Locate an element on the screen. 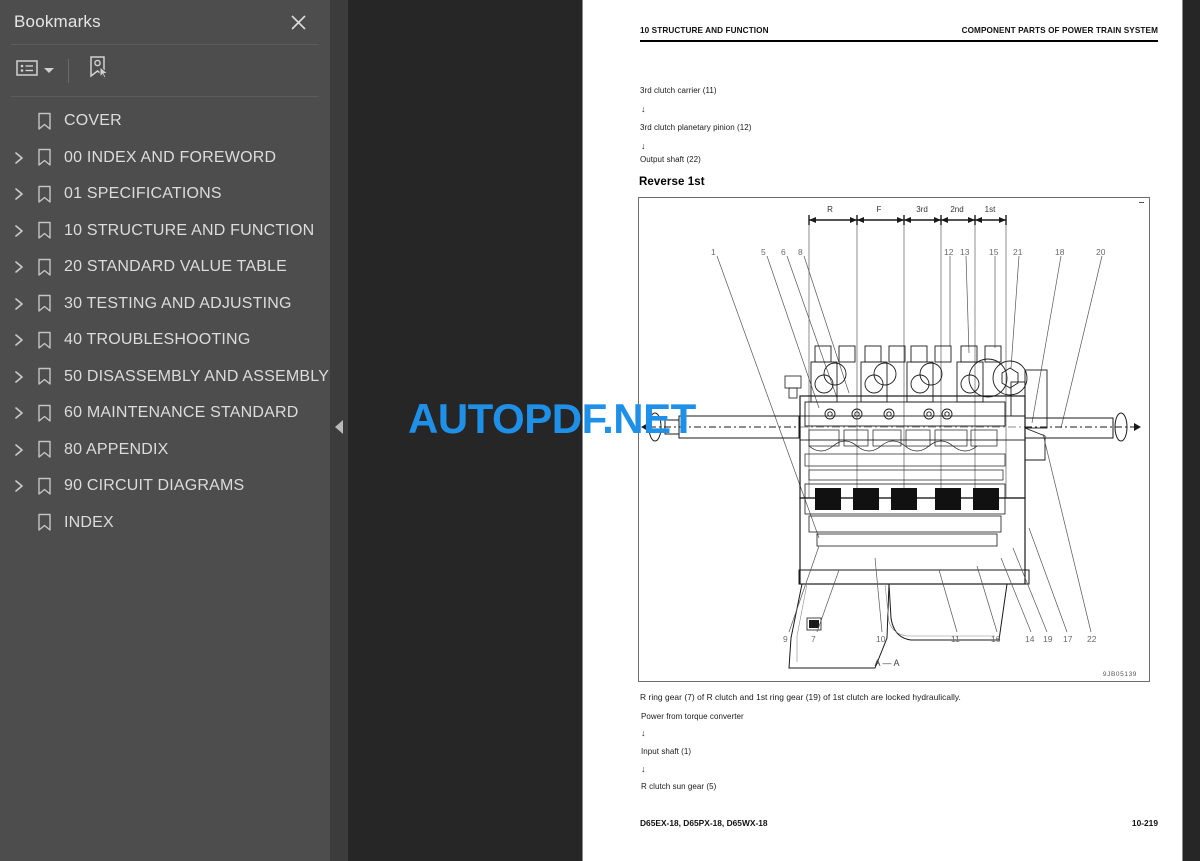 Image resolution: width=1200 pixels, height=861 pixels. range-label-3rd: 3rd is located at coordinates (922, 209).